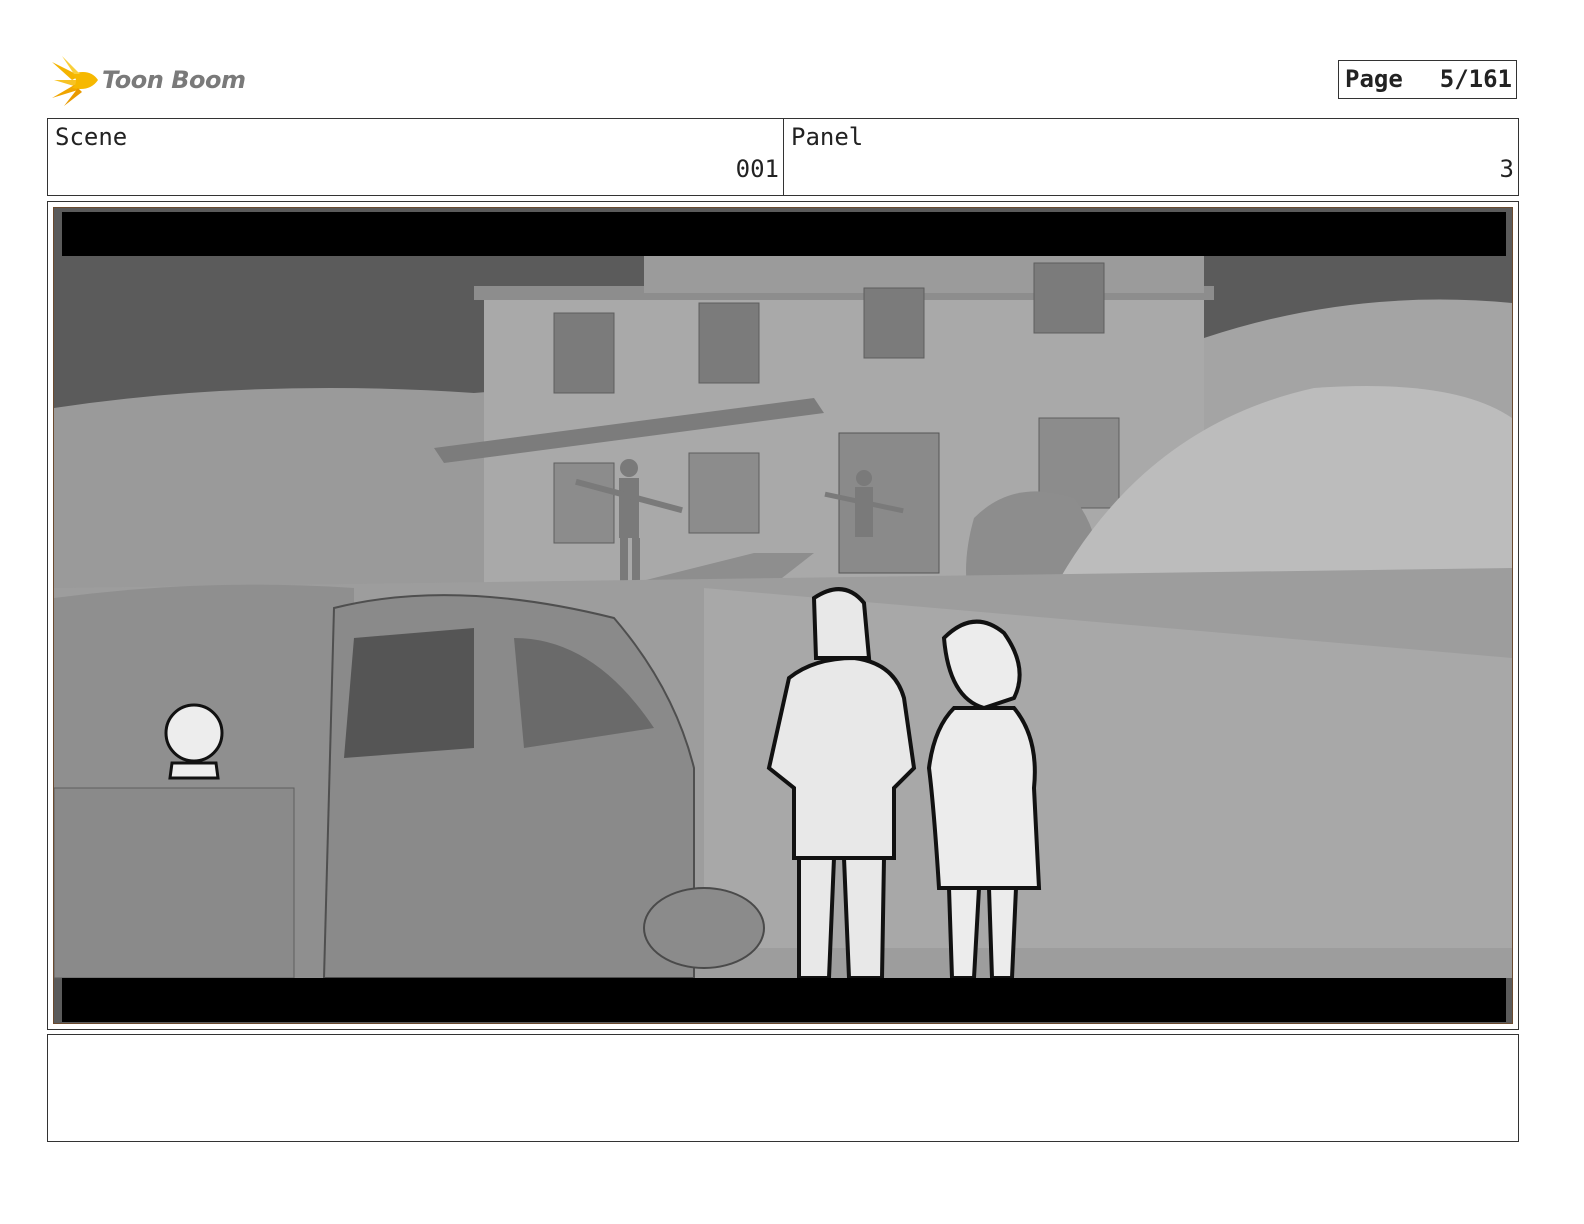 The width and height of the screenshot is (1584, 1224). What do you see at coordinates (1506, 169) in the screenshot?
I see `panel-value: 3` at bounding box center [1506, 169].